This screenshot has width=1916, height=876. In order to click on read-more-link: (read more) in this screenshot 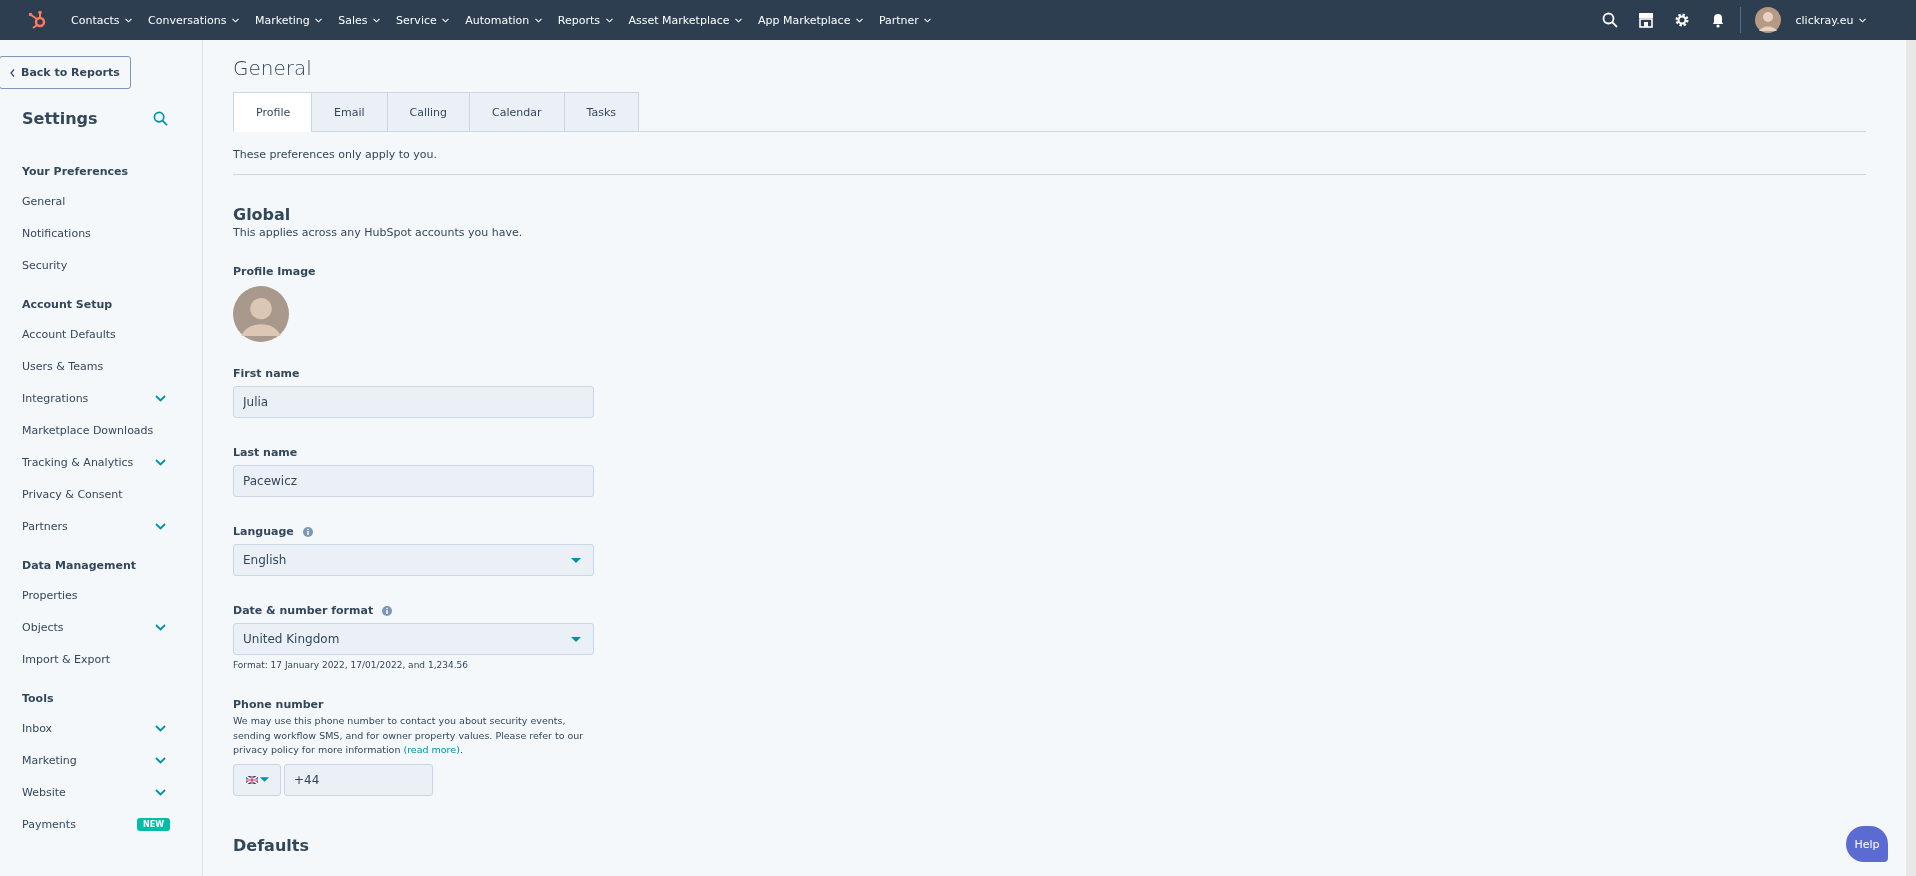, I will do `click(431, 749)`.